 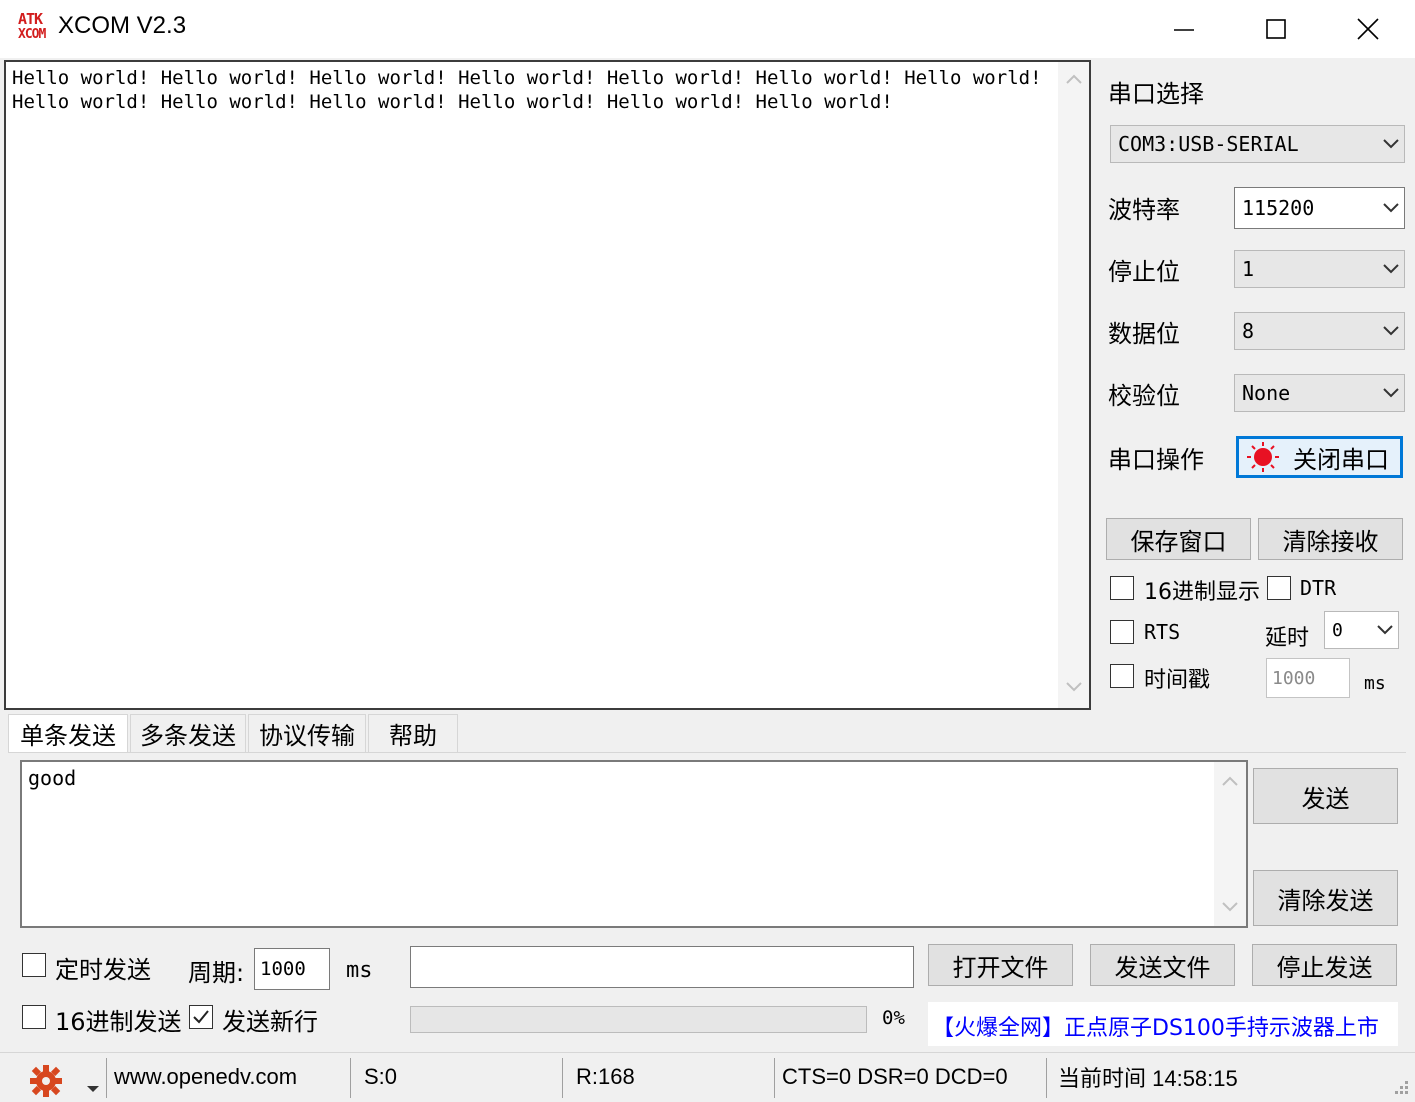 What do you see at coordinates (32, 26) in the screenshot?
I see `app-logo: ATK XCOM` at bounding box center [32, 26].